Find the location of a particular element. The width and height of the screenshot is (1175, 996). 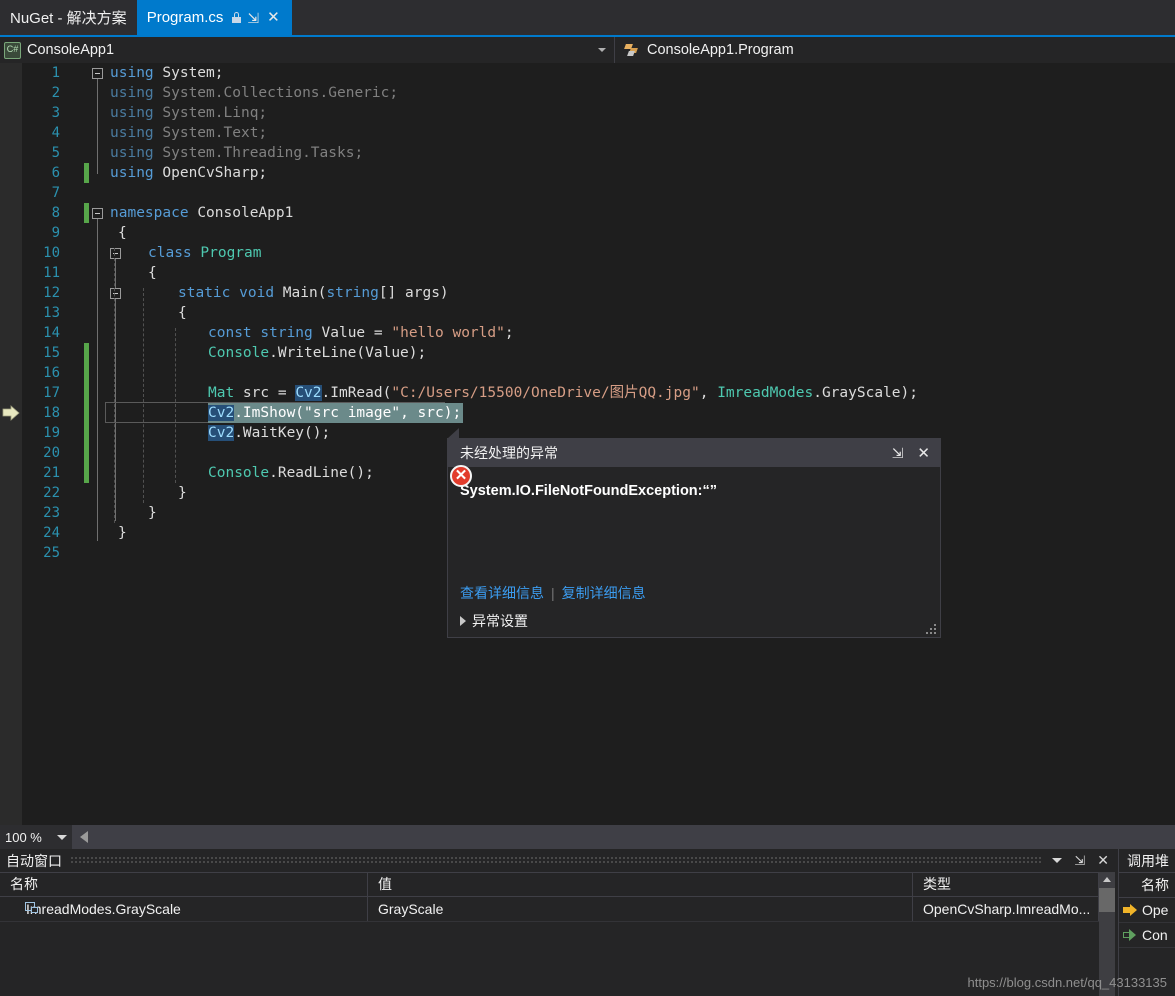

drag-handle is located at coordinates (556, 860).